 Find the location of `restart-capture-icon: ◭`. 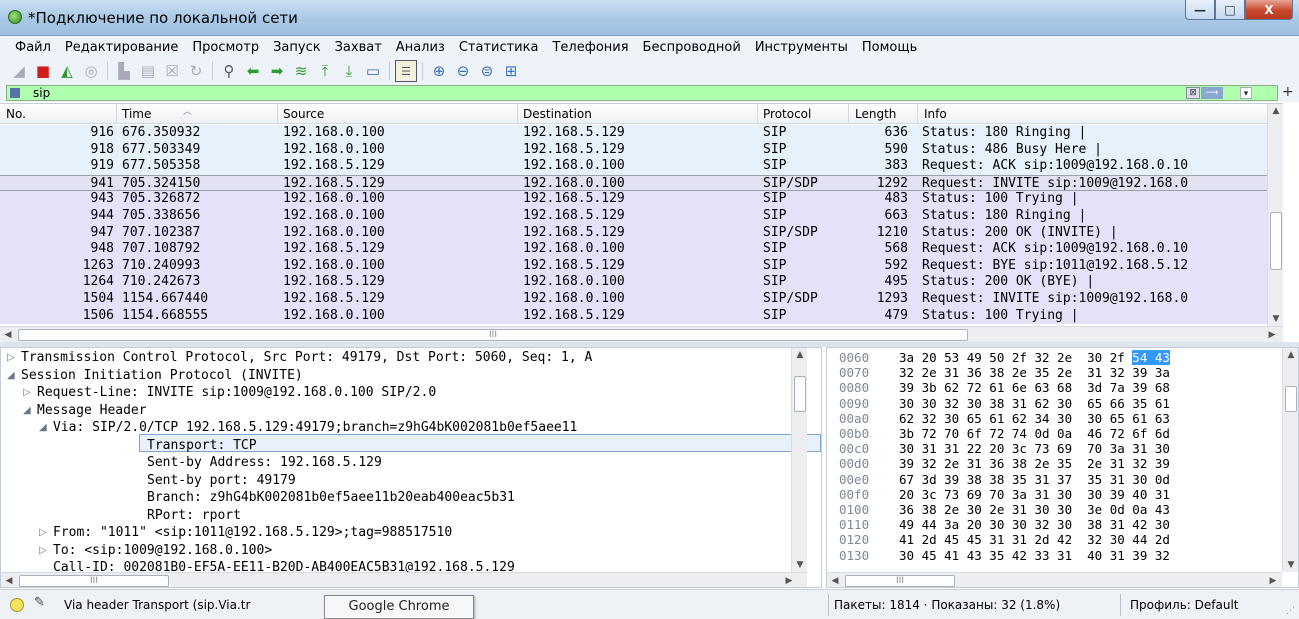

restart-capture-icon: ◭ is located at coordinates (67, 71).